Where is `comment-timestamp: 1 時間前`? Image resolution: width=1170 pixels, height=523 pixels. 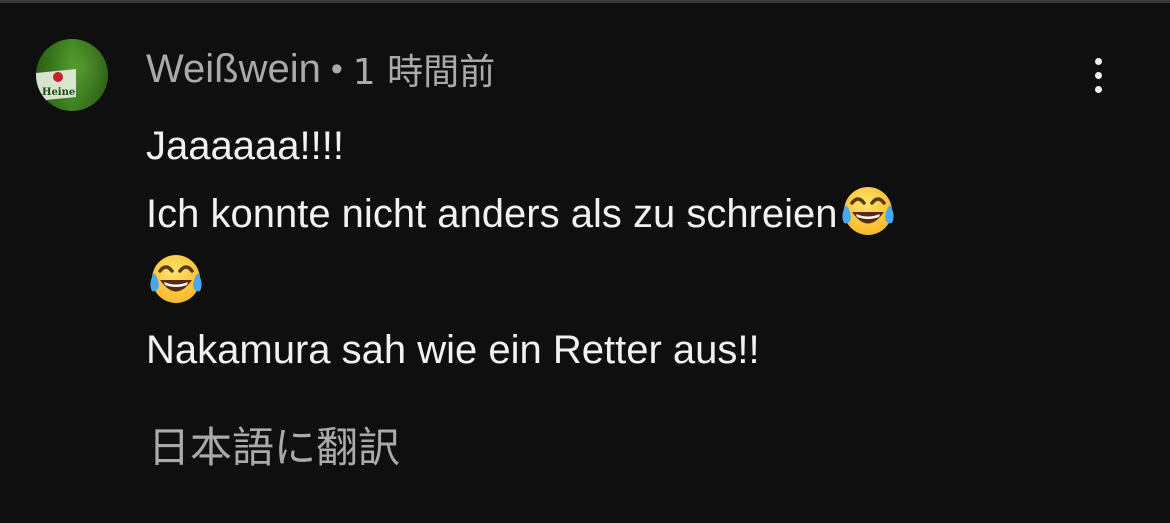
comment-timestamp: 1 時間前 is located at coordinates (424, 69).